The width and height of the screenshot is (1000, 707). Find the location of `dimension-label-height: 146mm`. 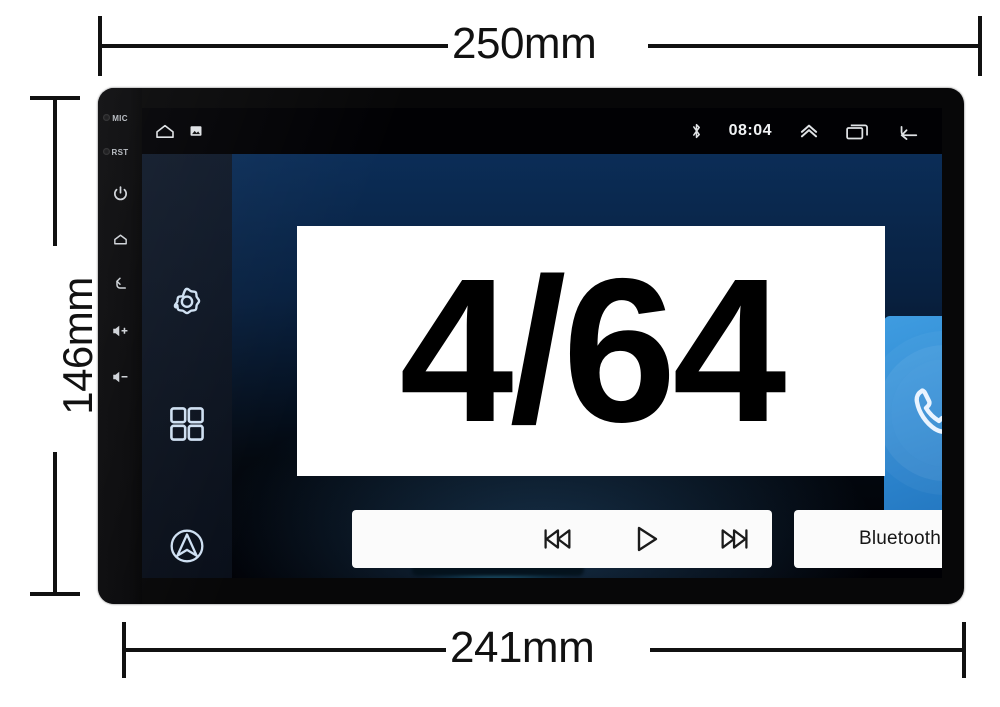

dimension-label-height: 146mm is located at coordinates (77, 346).